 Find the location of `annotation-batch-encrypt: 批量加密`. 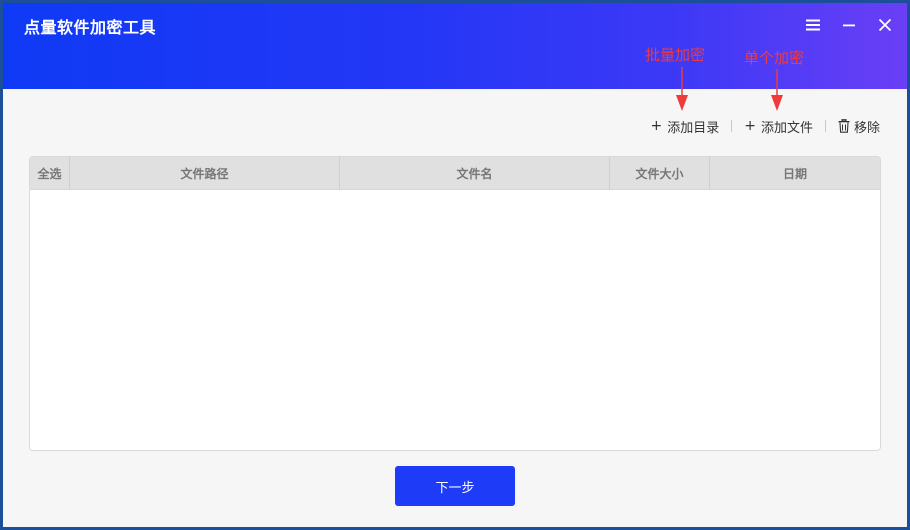

annotation-batch-encrypt: 批量加密 is located at coordinates (675, 55).